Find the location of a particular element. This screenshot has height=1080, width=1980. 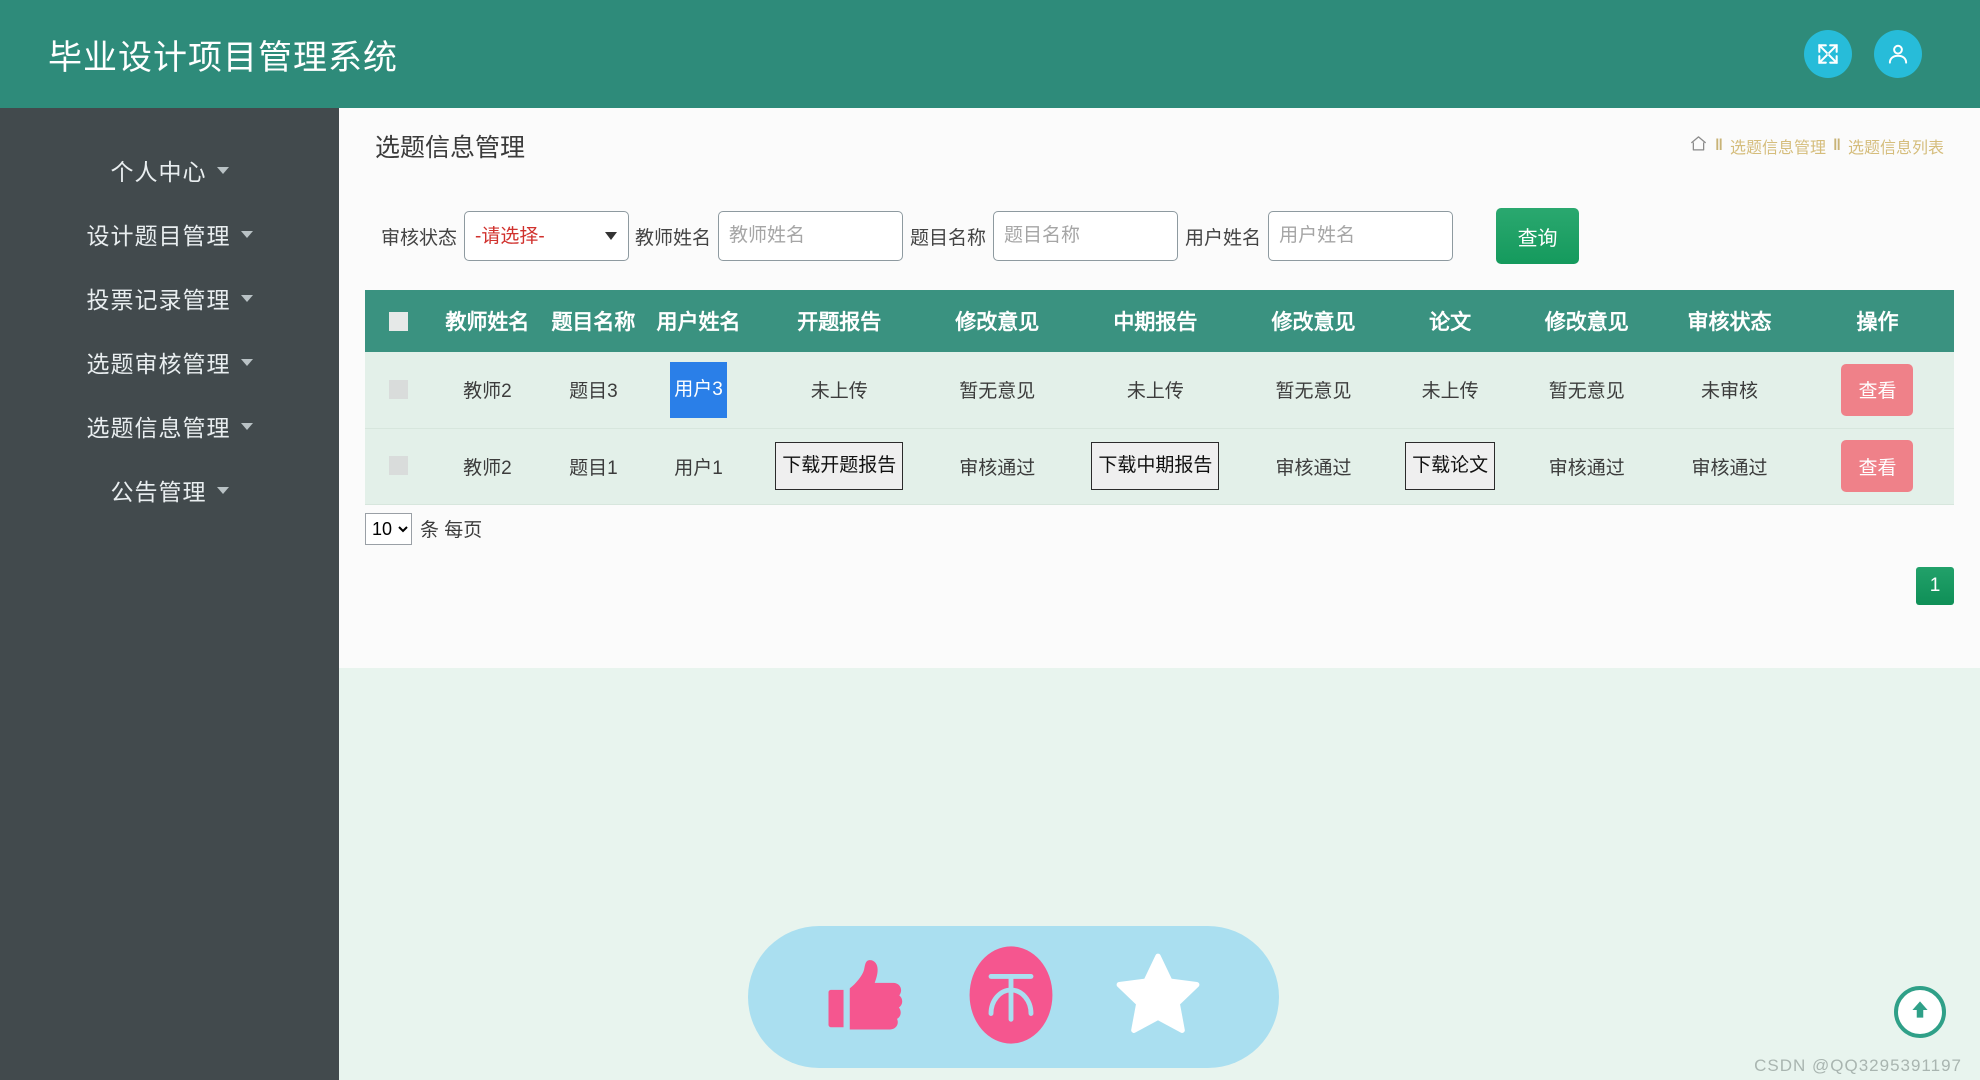

review-status-select-wrap: -请选择- is located at coordinates (547, 236).